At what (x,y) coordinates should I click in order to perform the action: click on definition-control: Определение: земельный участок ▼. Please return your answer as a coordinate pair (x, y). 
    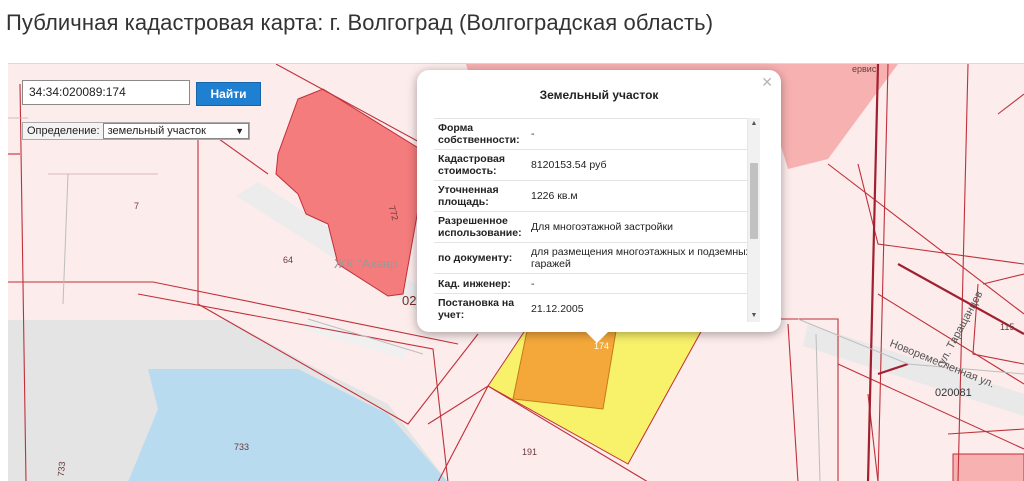
    Looking at the image, I should click on (136, 131).